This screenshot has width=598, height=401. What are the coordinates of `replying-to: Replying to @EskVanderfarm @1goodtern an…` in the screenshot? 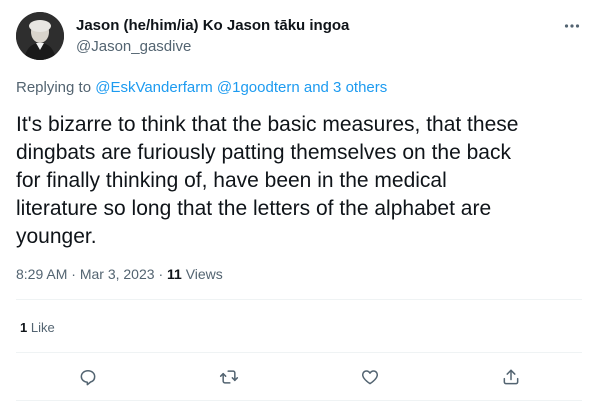 It's located at (201, 87).